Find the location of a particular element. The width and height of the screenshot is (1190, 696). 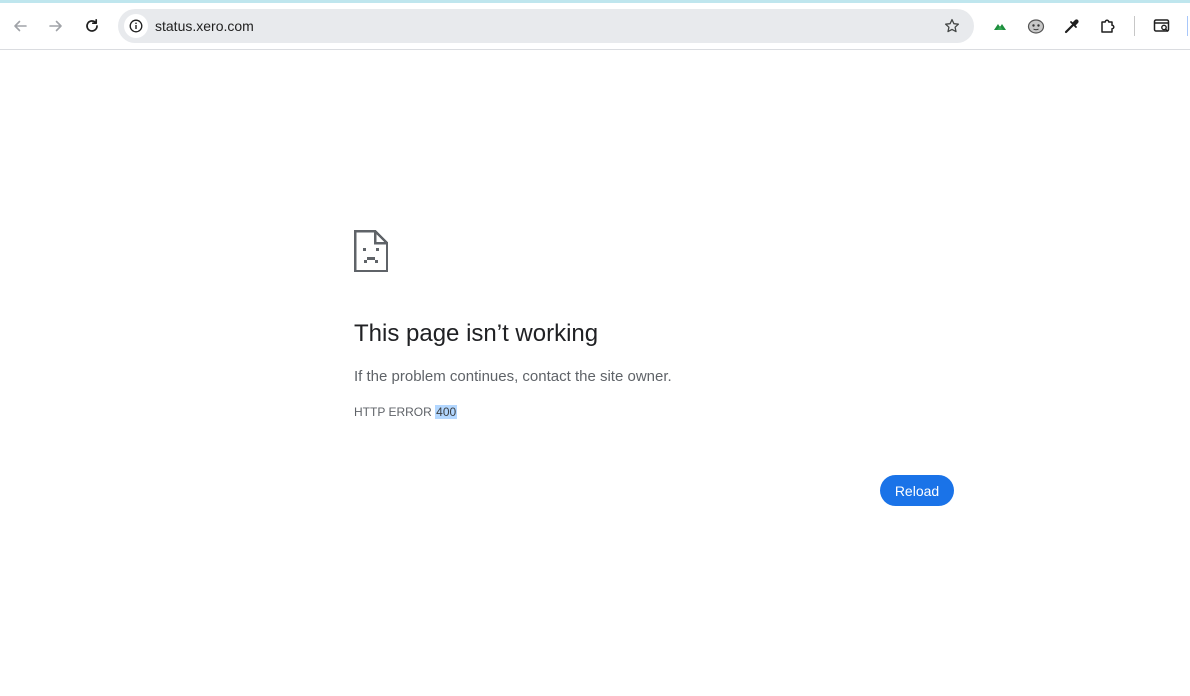

toolbar-divider is located at coordinates (1134, 26).